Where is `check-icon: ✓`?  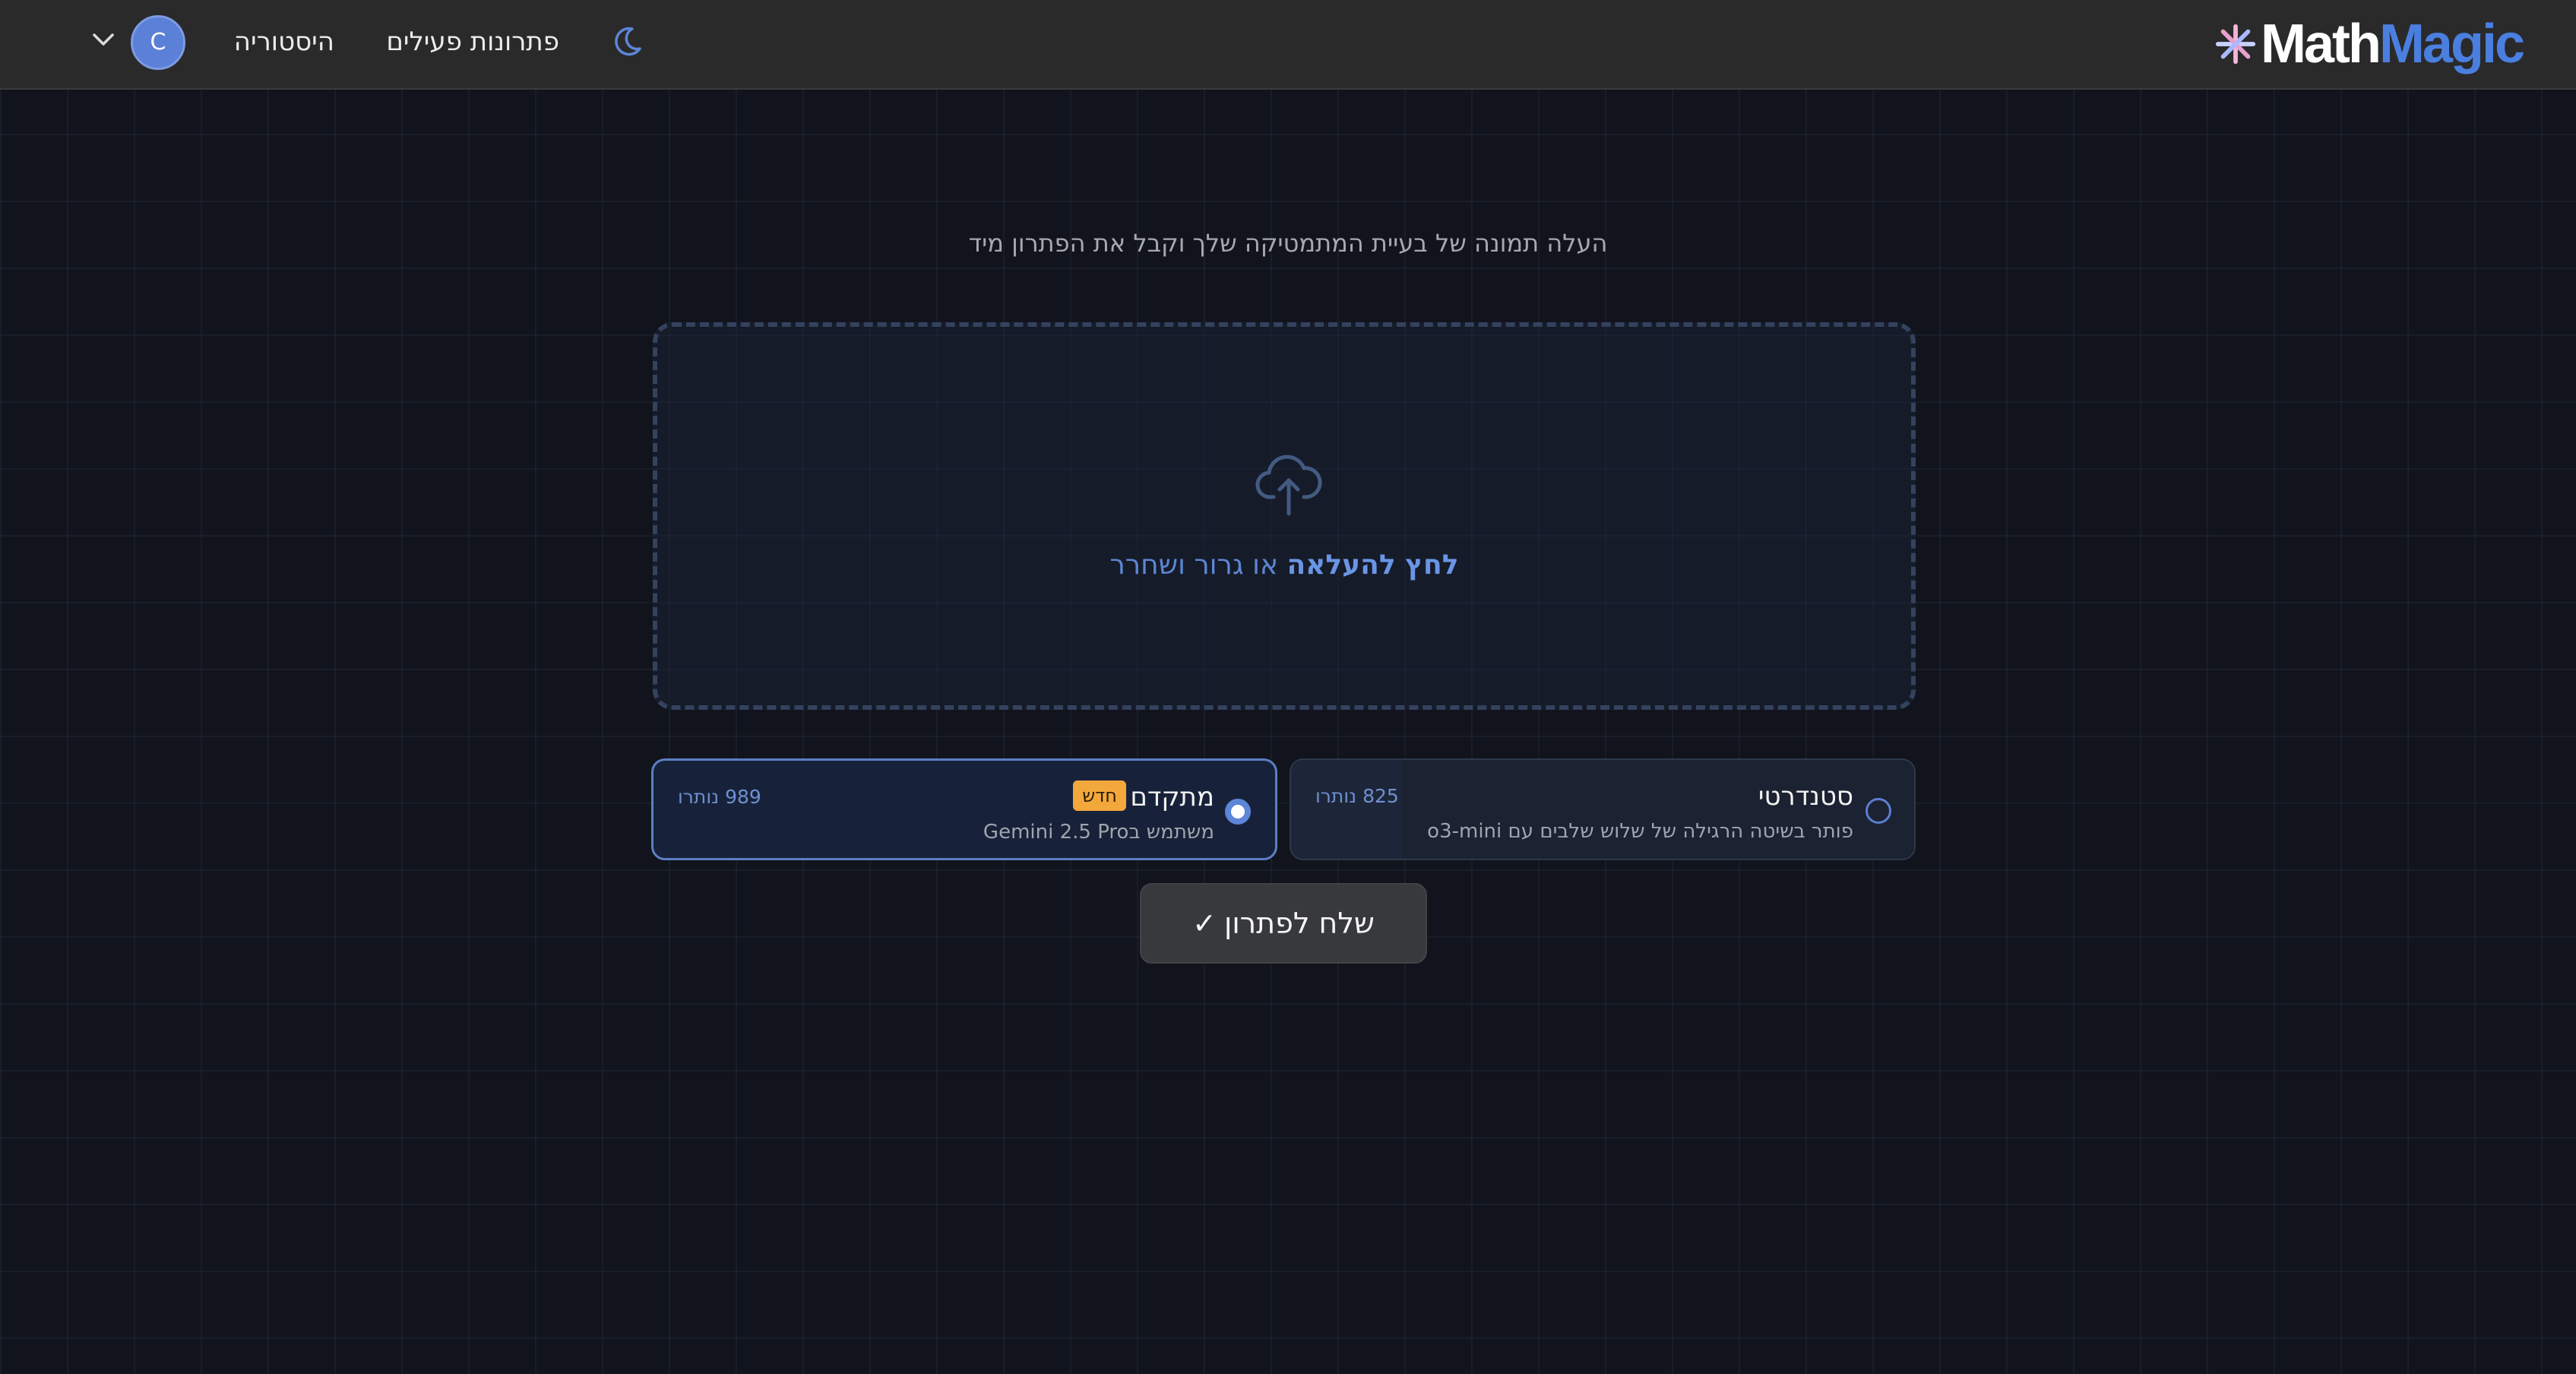 check-icon: ✓ is located at coordinates (1204, 924).